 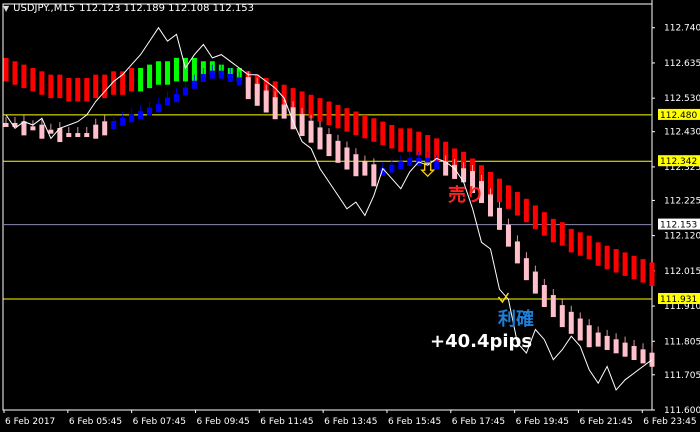 What do you see at coordinates (682, 29) in the screenshot?
I see `y-tick-label: 112.740` at bounding box center [682, 29].